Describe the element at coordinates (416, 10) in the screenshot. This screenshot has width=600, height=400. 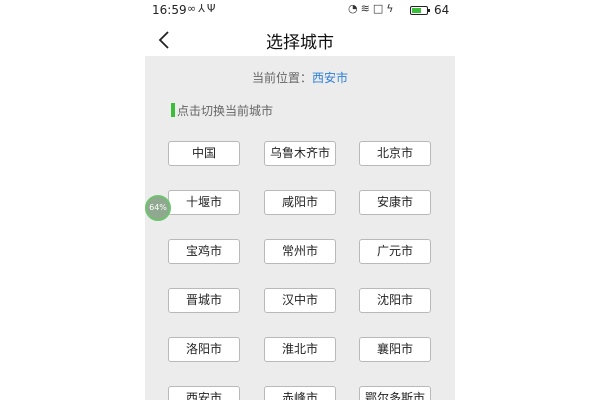
I see `battery-fill` at that location.